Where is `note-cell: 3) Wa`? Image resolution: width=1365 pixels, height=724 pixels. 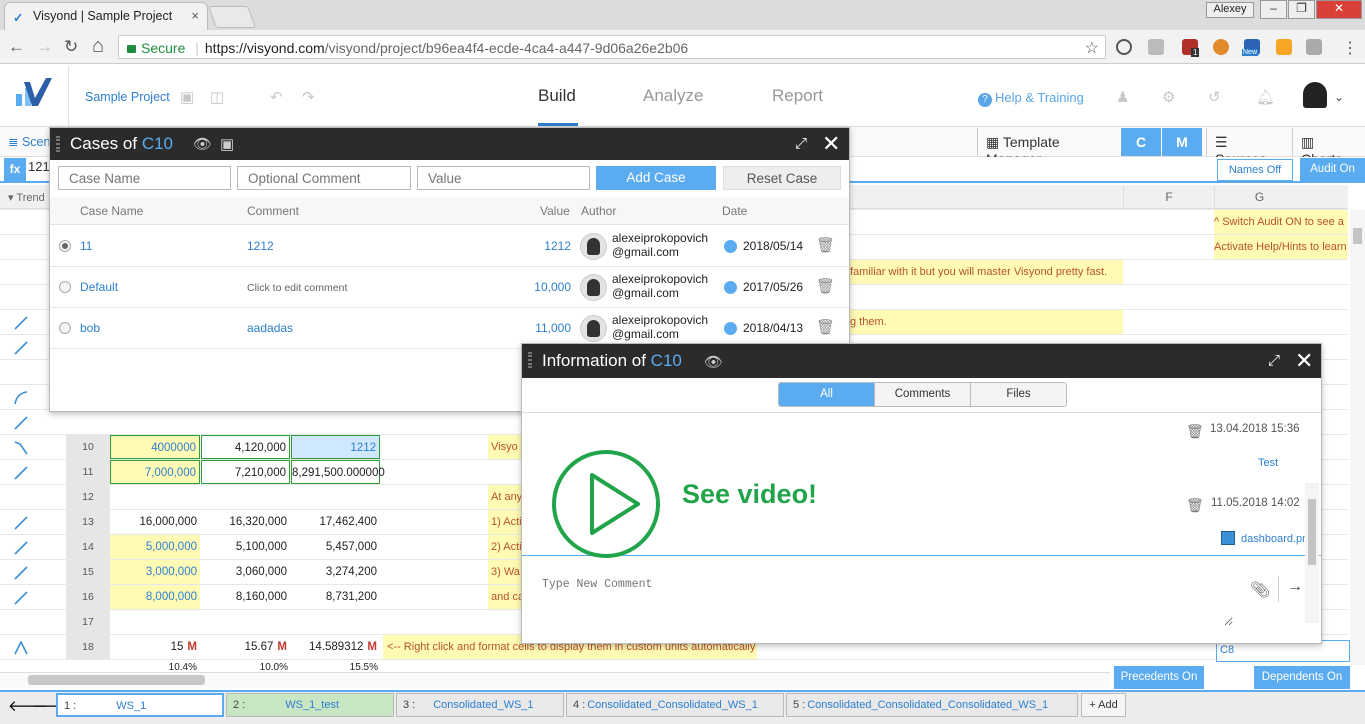
note-cell: 3) Wa is located at coordinates (505, 572).